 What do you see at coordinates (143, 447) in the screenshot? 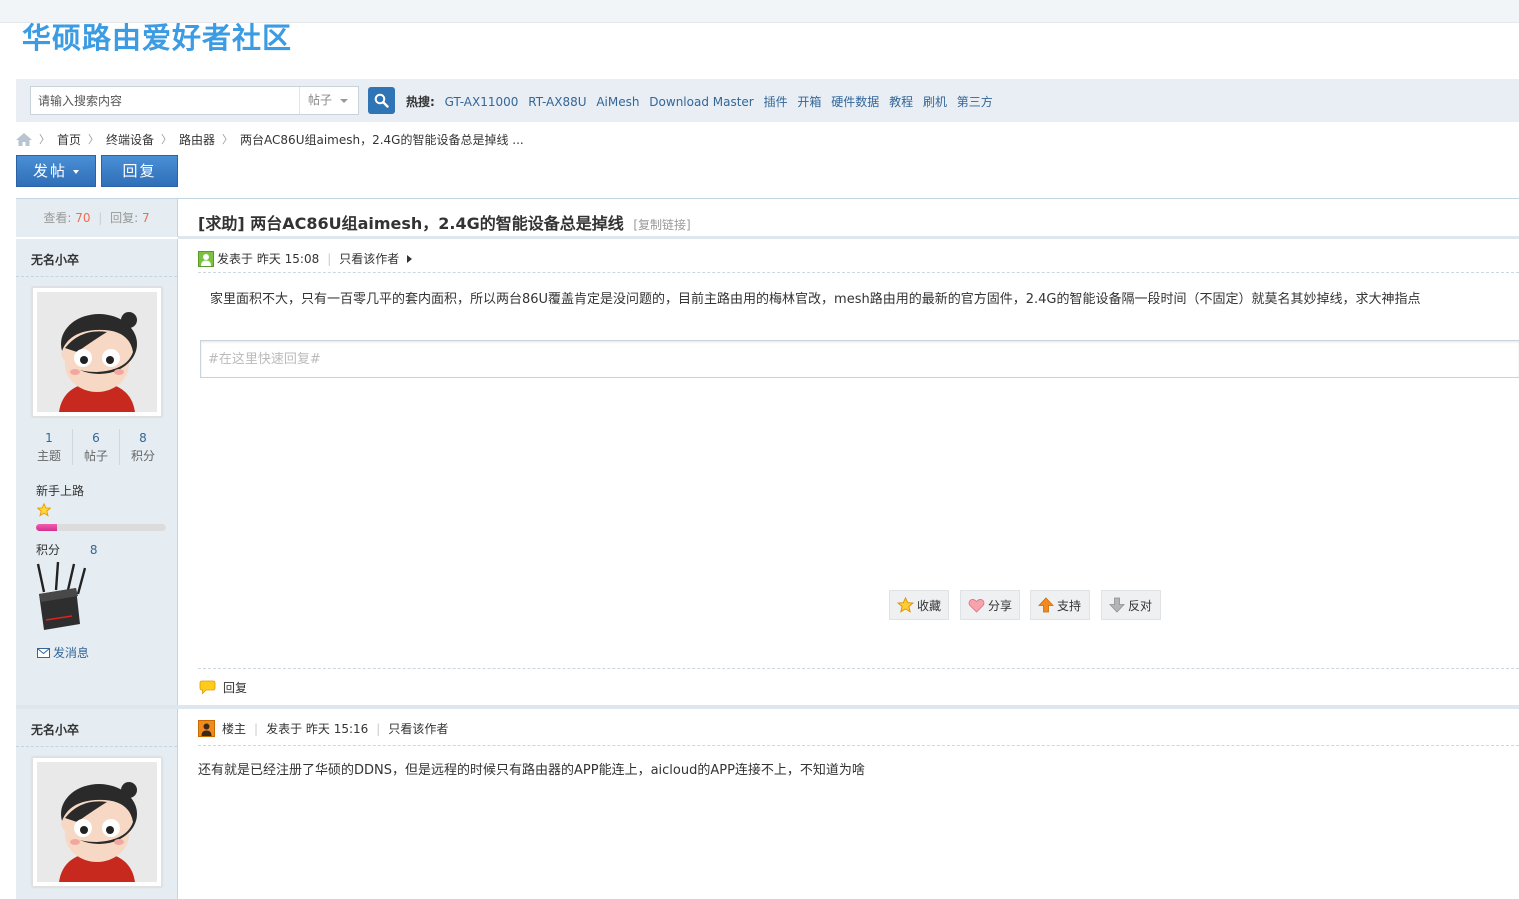
I see `stat-points: 8 积分` at bounding box center [143, 447].